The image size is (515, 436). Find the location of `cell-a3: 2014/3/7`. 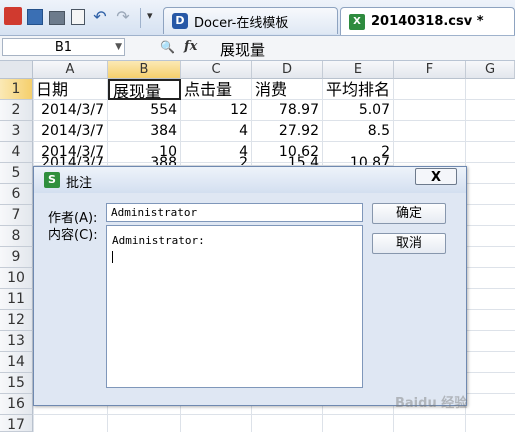

cell-a3: 2014/3/7 is located at coordinates (70, 131).